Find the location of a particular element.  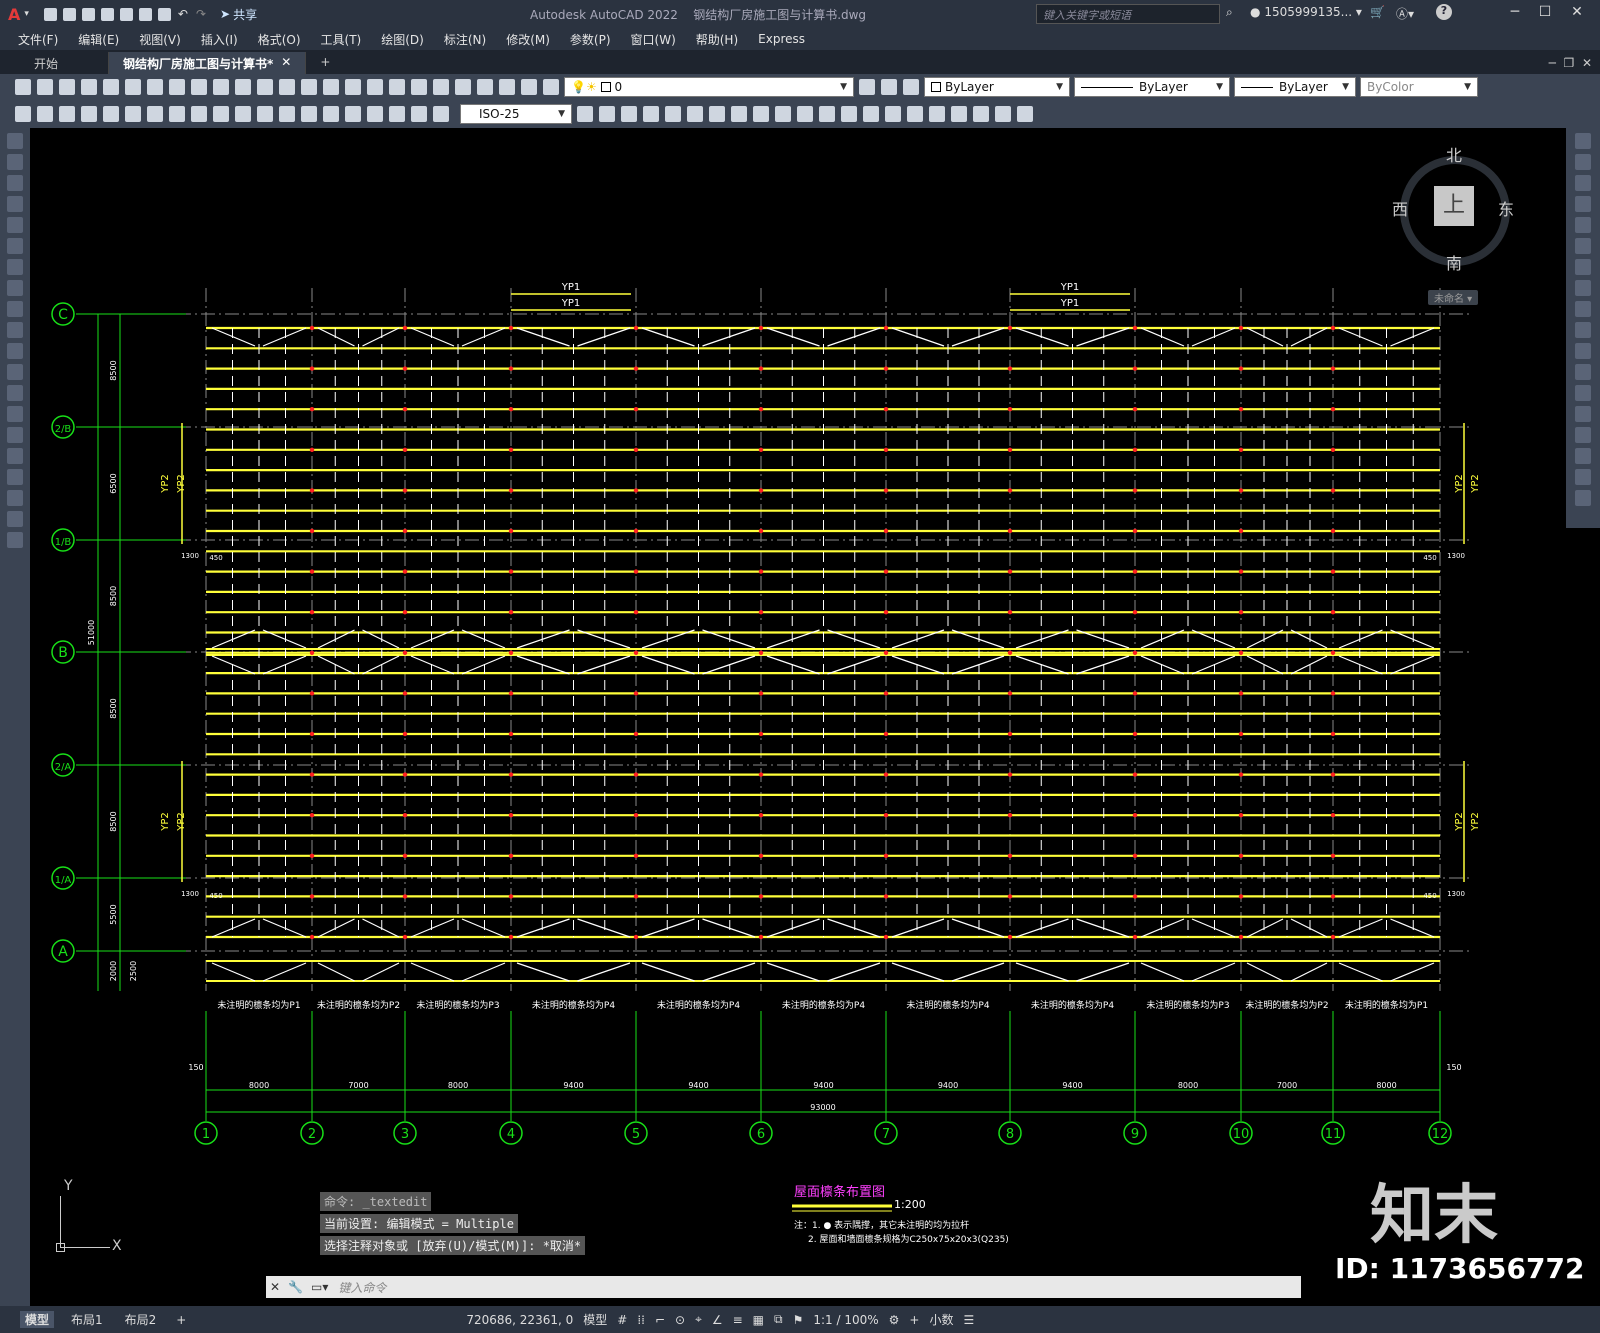

jogged-linear-icon is located at coordinates (375, 114).